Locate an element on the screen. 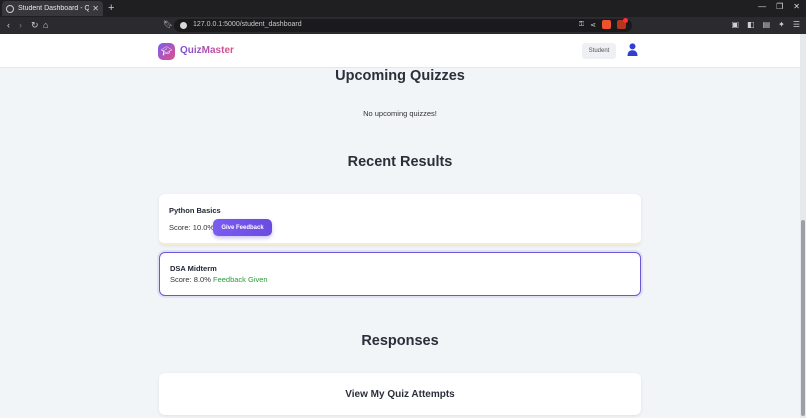 This screenshot has height=418, width=806. responses-title: Responses is located at coordinates (400, 341).